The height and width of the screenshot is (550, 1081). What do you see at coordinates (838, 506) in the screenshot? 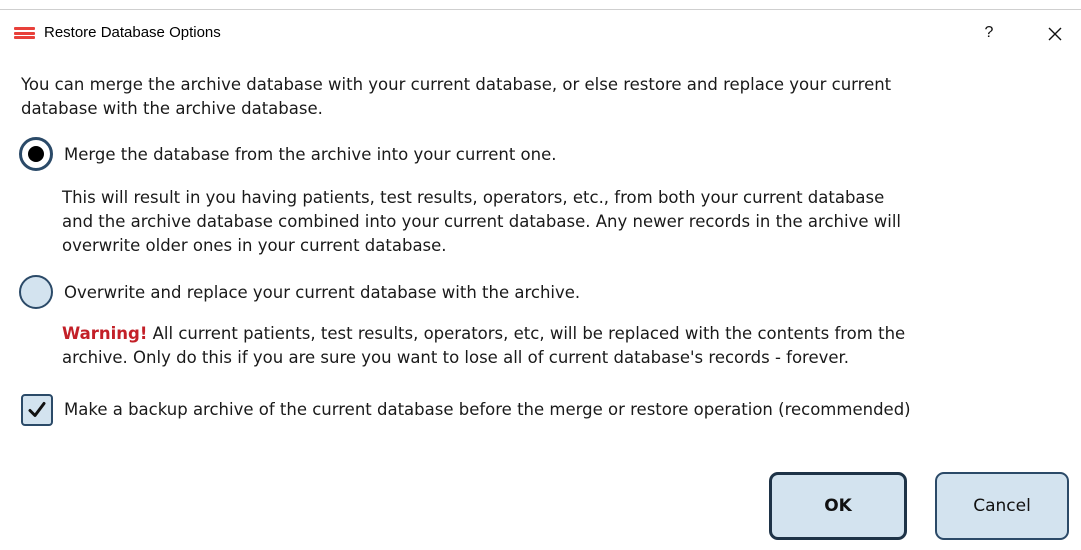
I see `ok-button: OK` at bounding box center [838, 506].